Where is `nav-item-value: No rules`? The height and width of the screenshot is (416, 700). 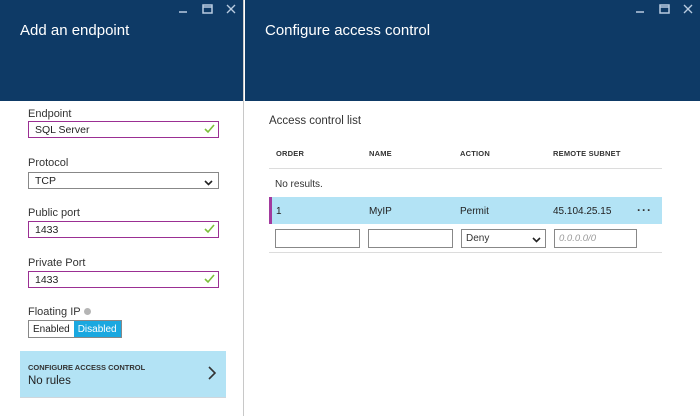
nav-item-value: No rules is located at coordinates (49, 381).